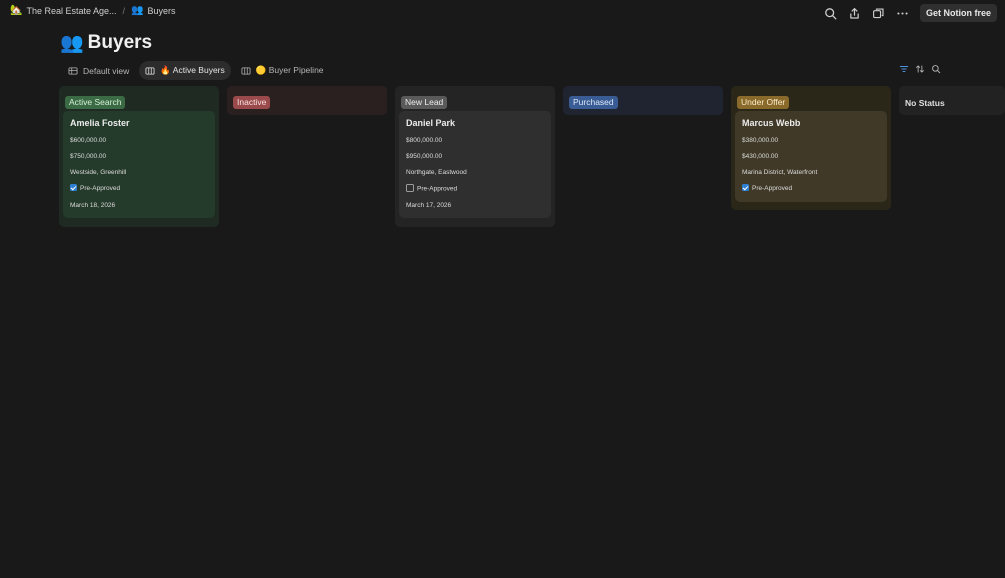  I want to click on tab-label: Default view, so click(106, 70).